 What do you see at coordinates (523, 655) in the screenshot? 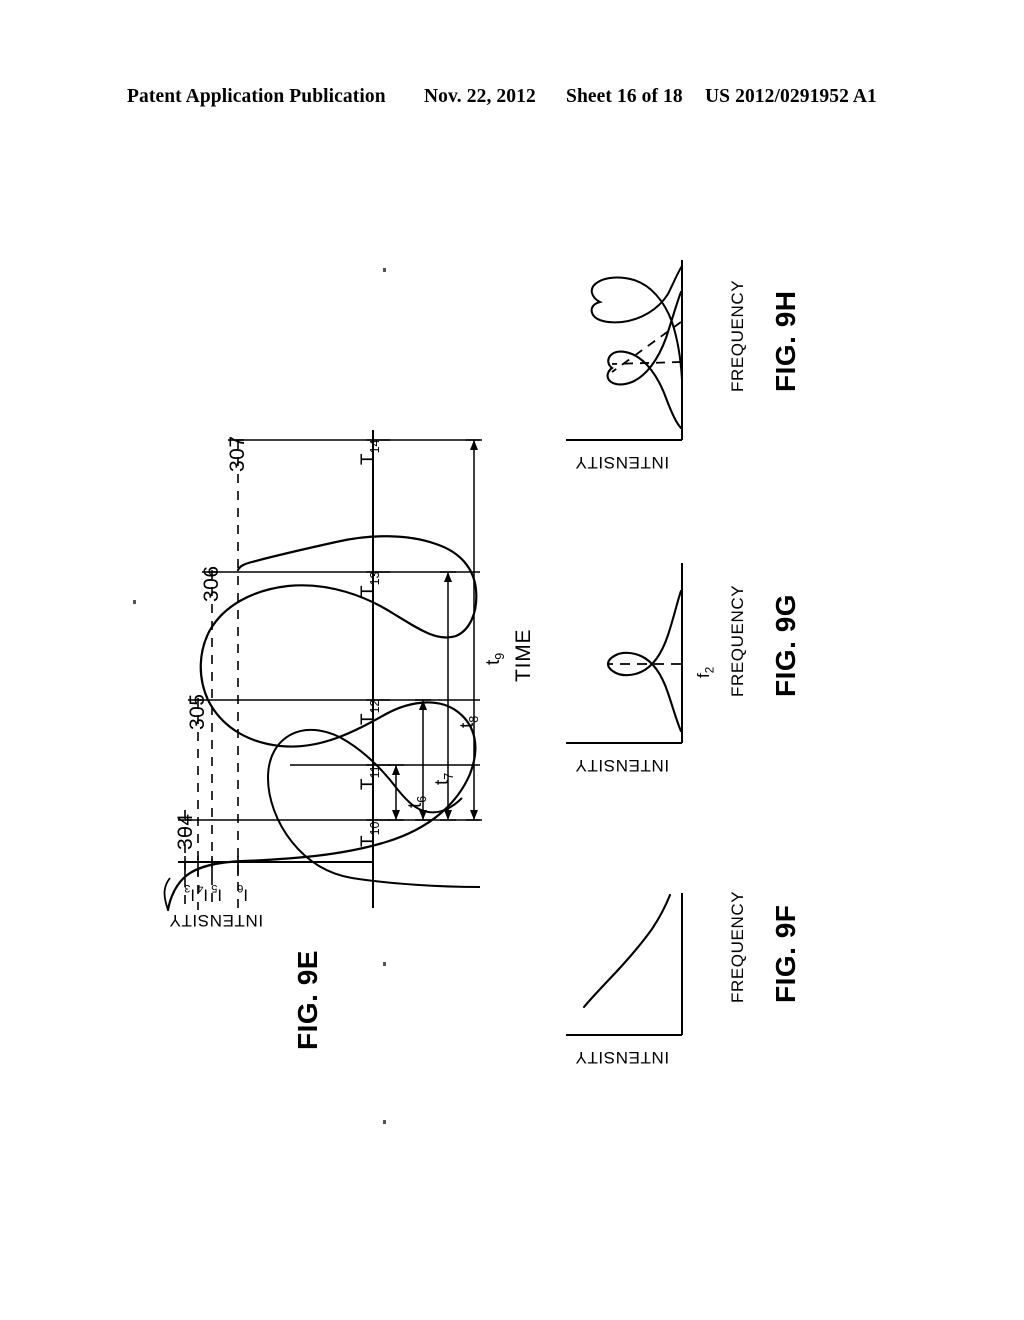
I see `fig9e-x-axis-title: TIME` at bounding box center [523, 655].